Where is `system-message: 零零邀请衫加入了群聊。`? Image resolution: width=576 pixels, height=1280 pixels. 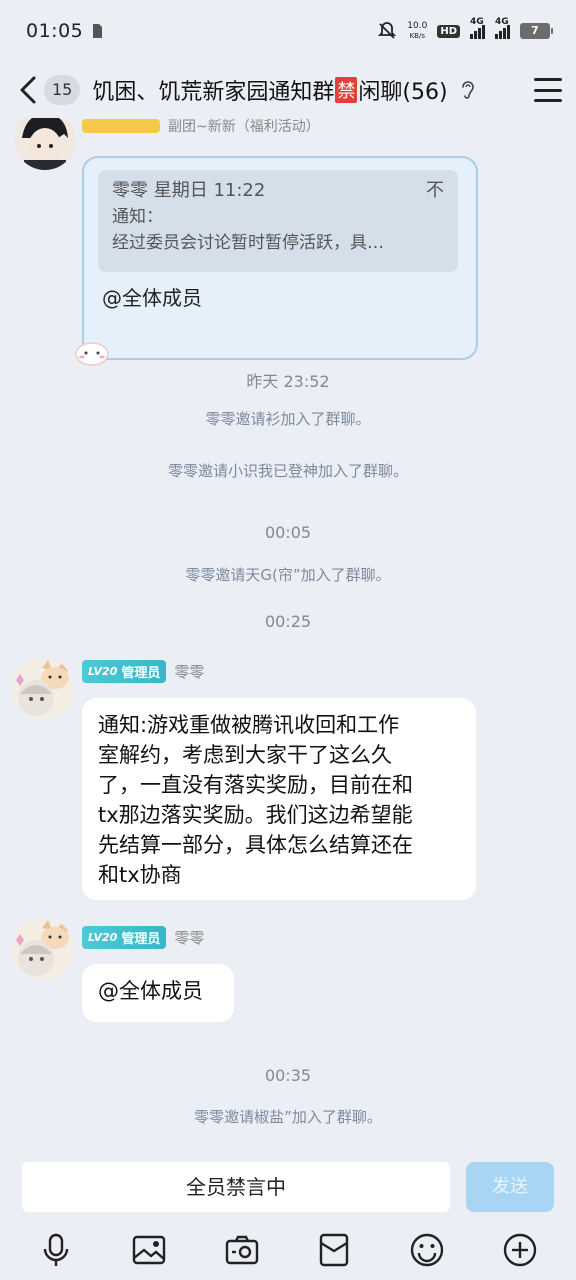
system-message: 零零邀请衫加入了群聊。 is located at coordinates (288, 419).